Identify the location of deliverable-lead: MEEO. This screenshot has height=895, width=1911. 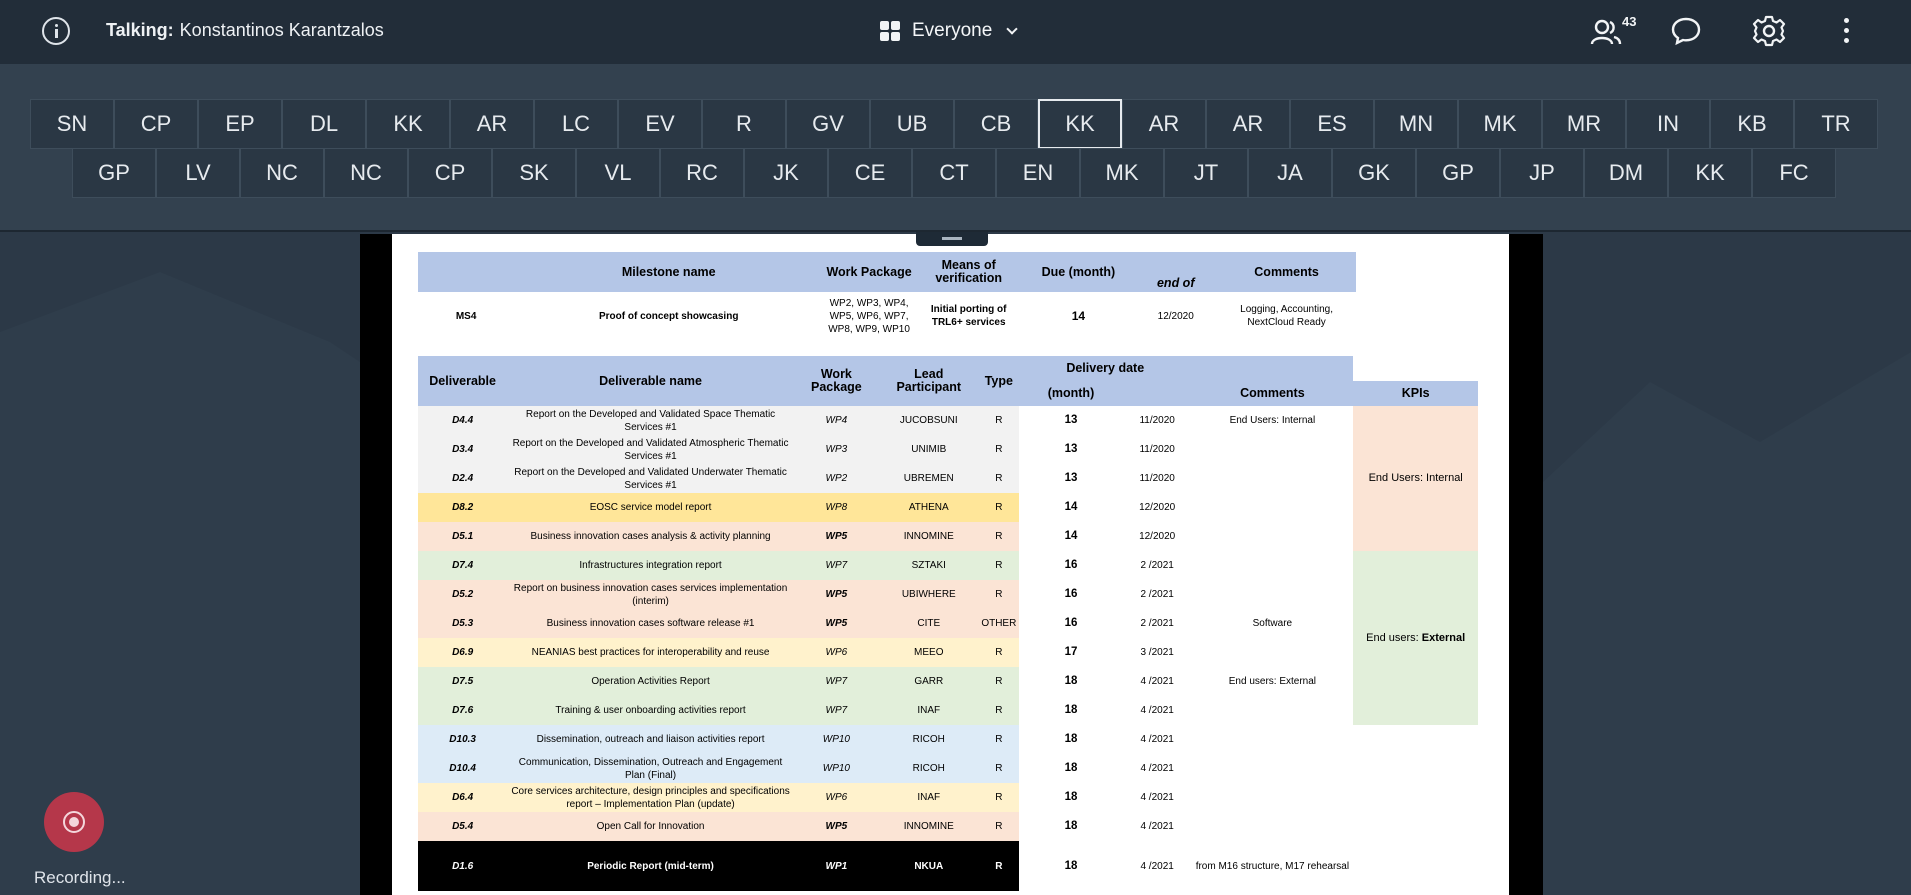
(928, 652).